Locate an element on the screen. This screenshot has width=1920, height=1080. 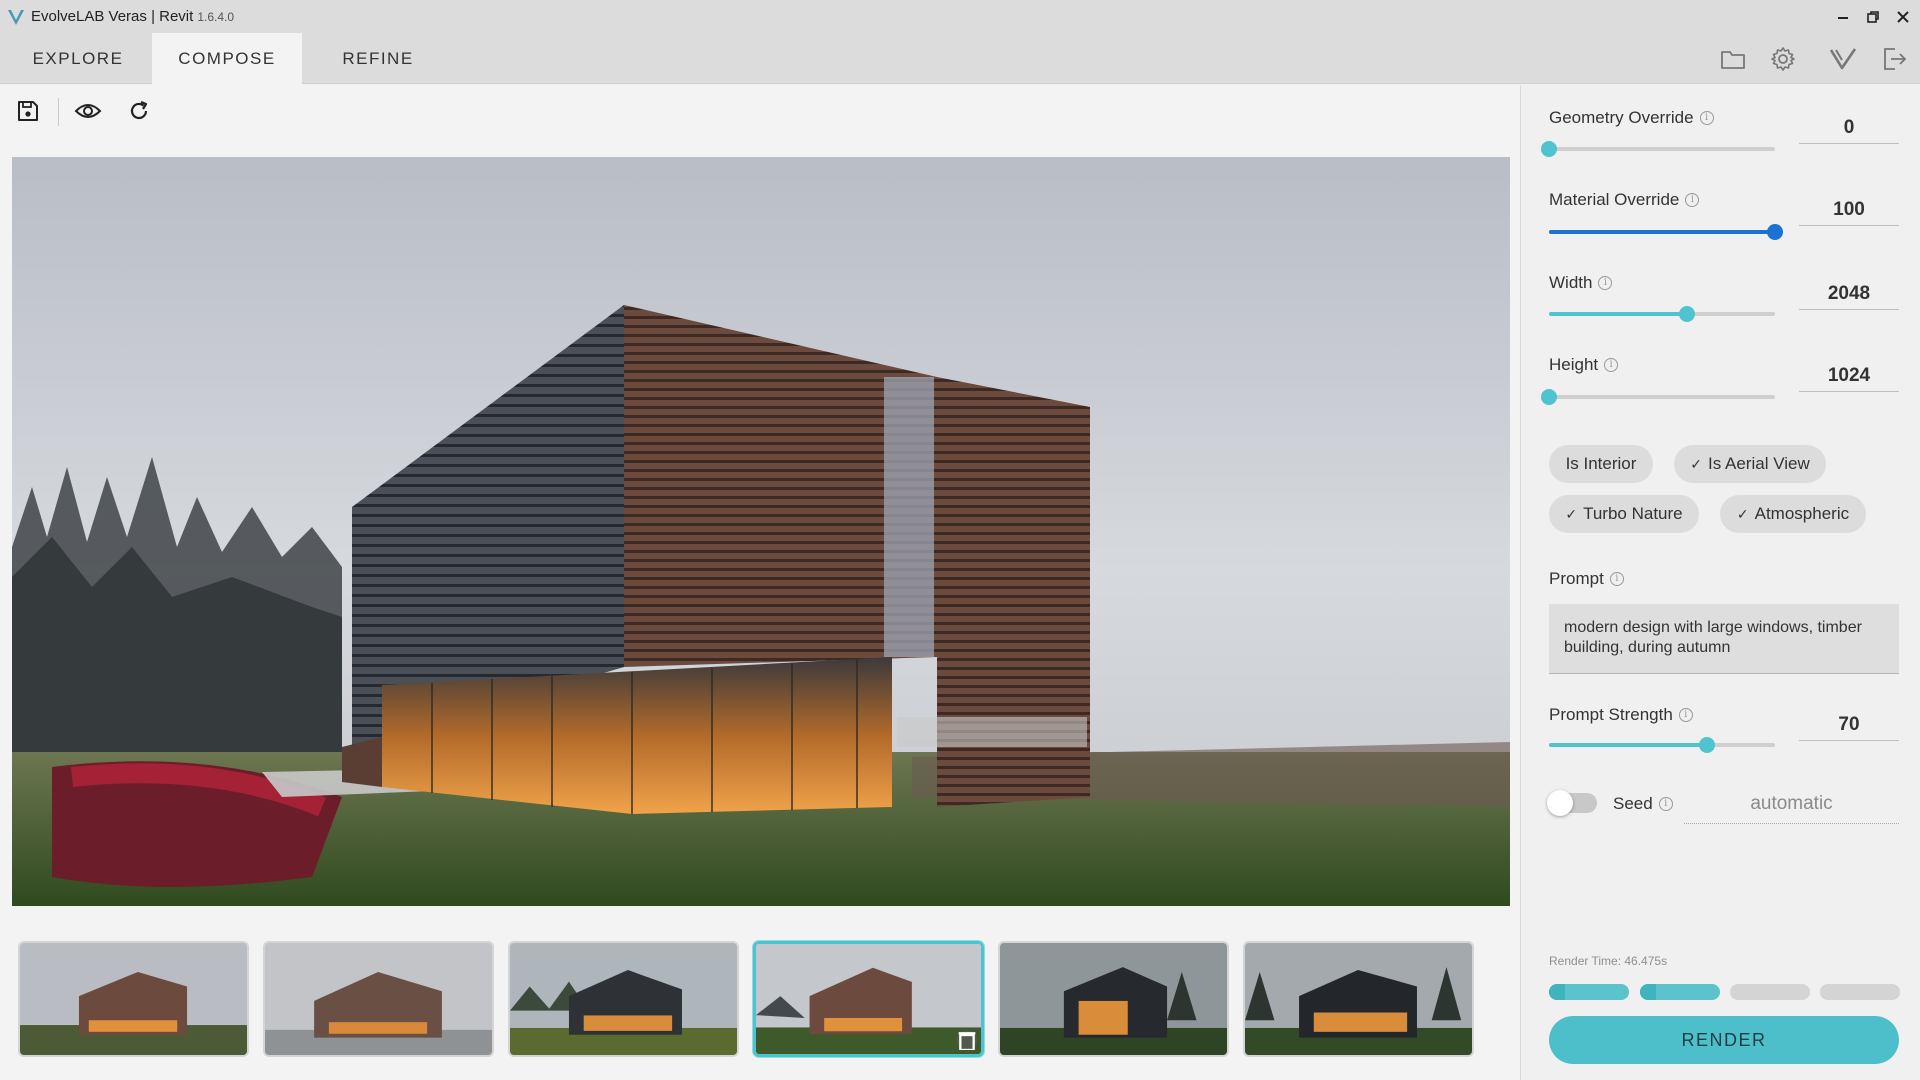
logout-icon is located at coordinates (1894, 59).